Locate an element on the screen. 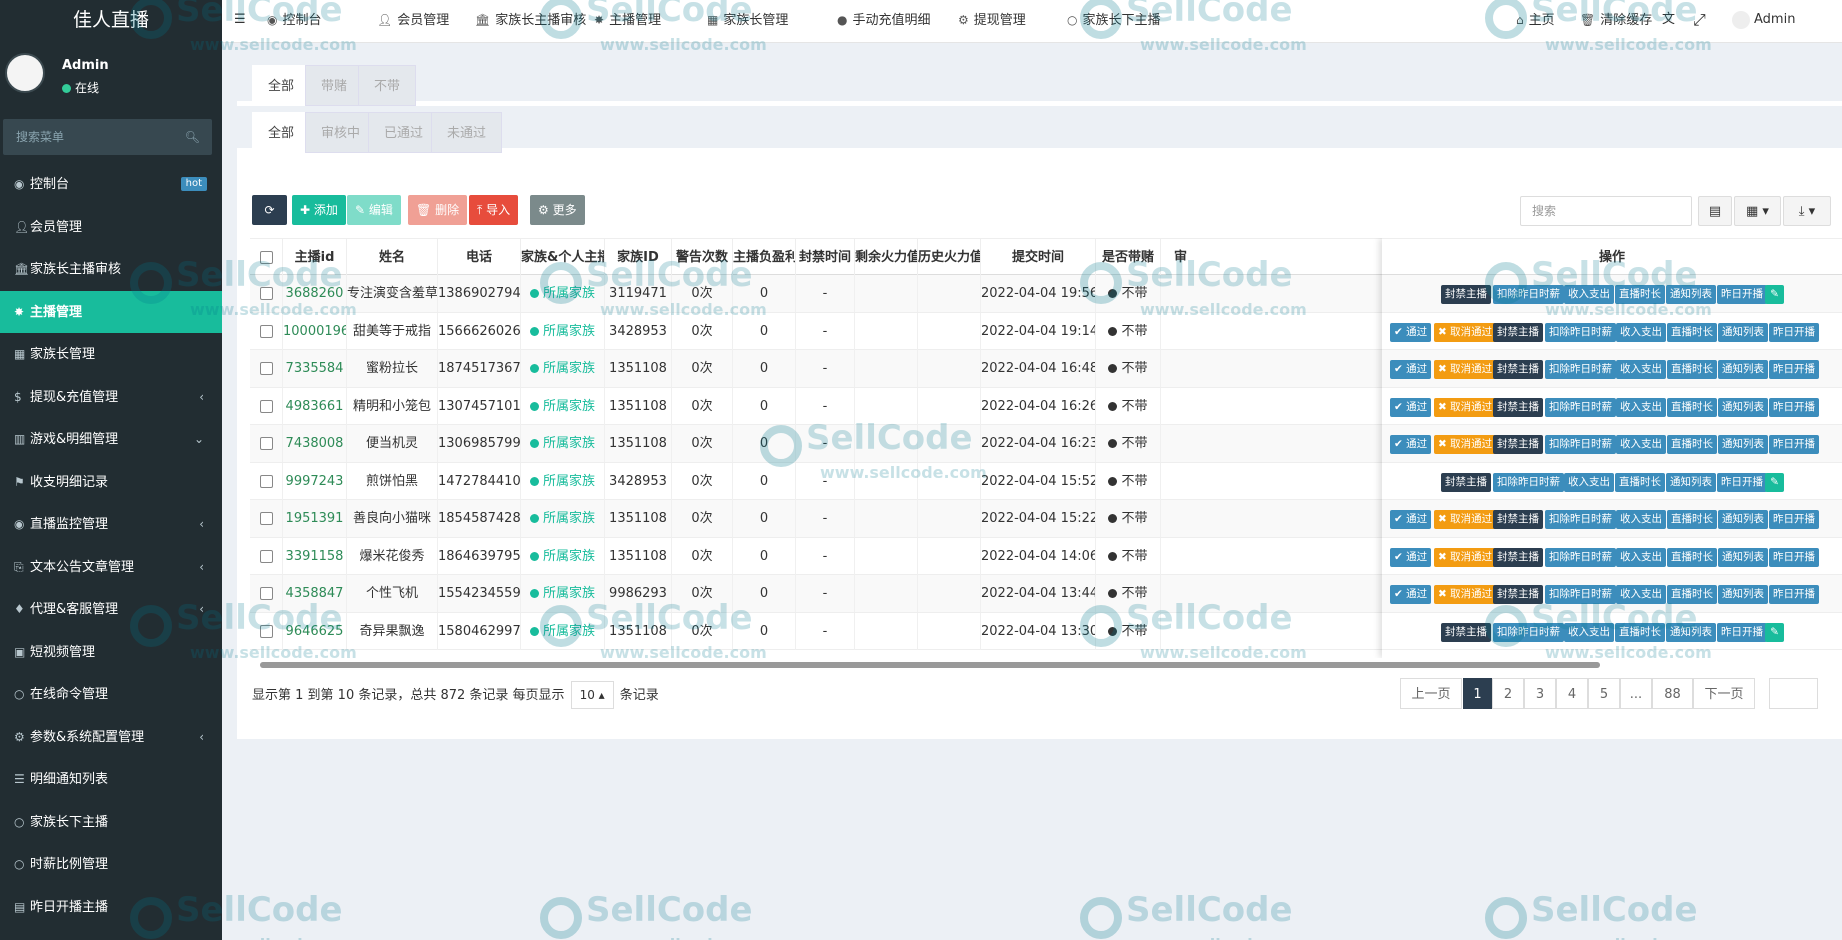  sidebar-item-5: $ 提现&充值管理 ‹ is located at coordinates (111, 397).